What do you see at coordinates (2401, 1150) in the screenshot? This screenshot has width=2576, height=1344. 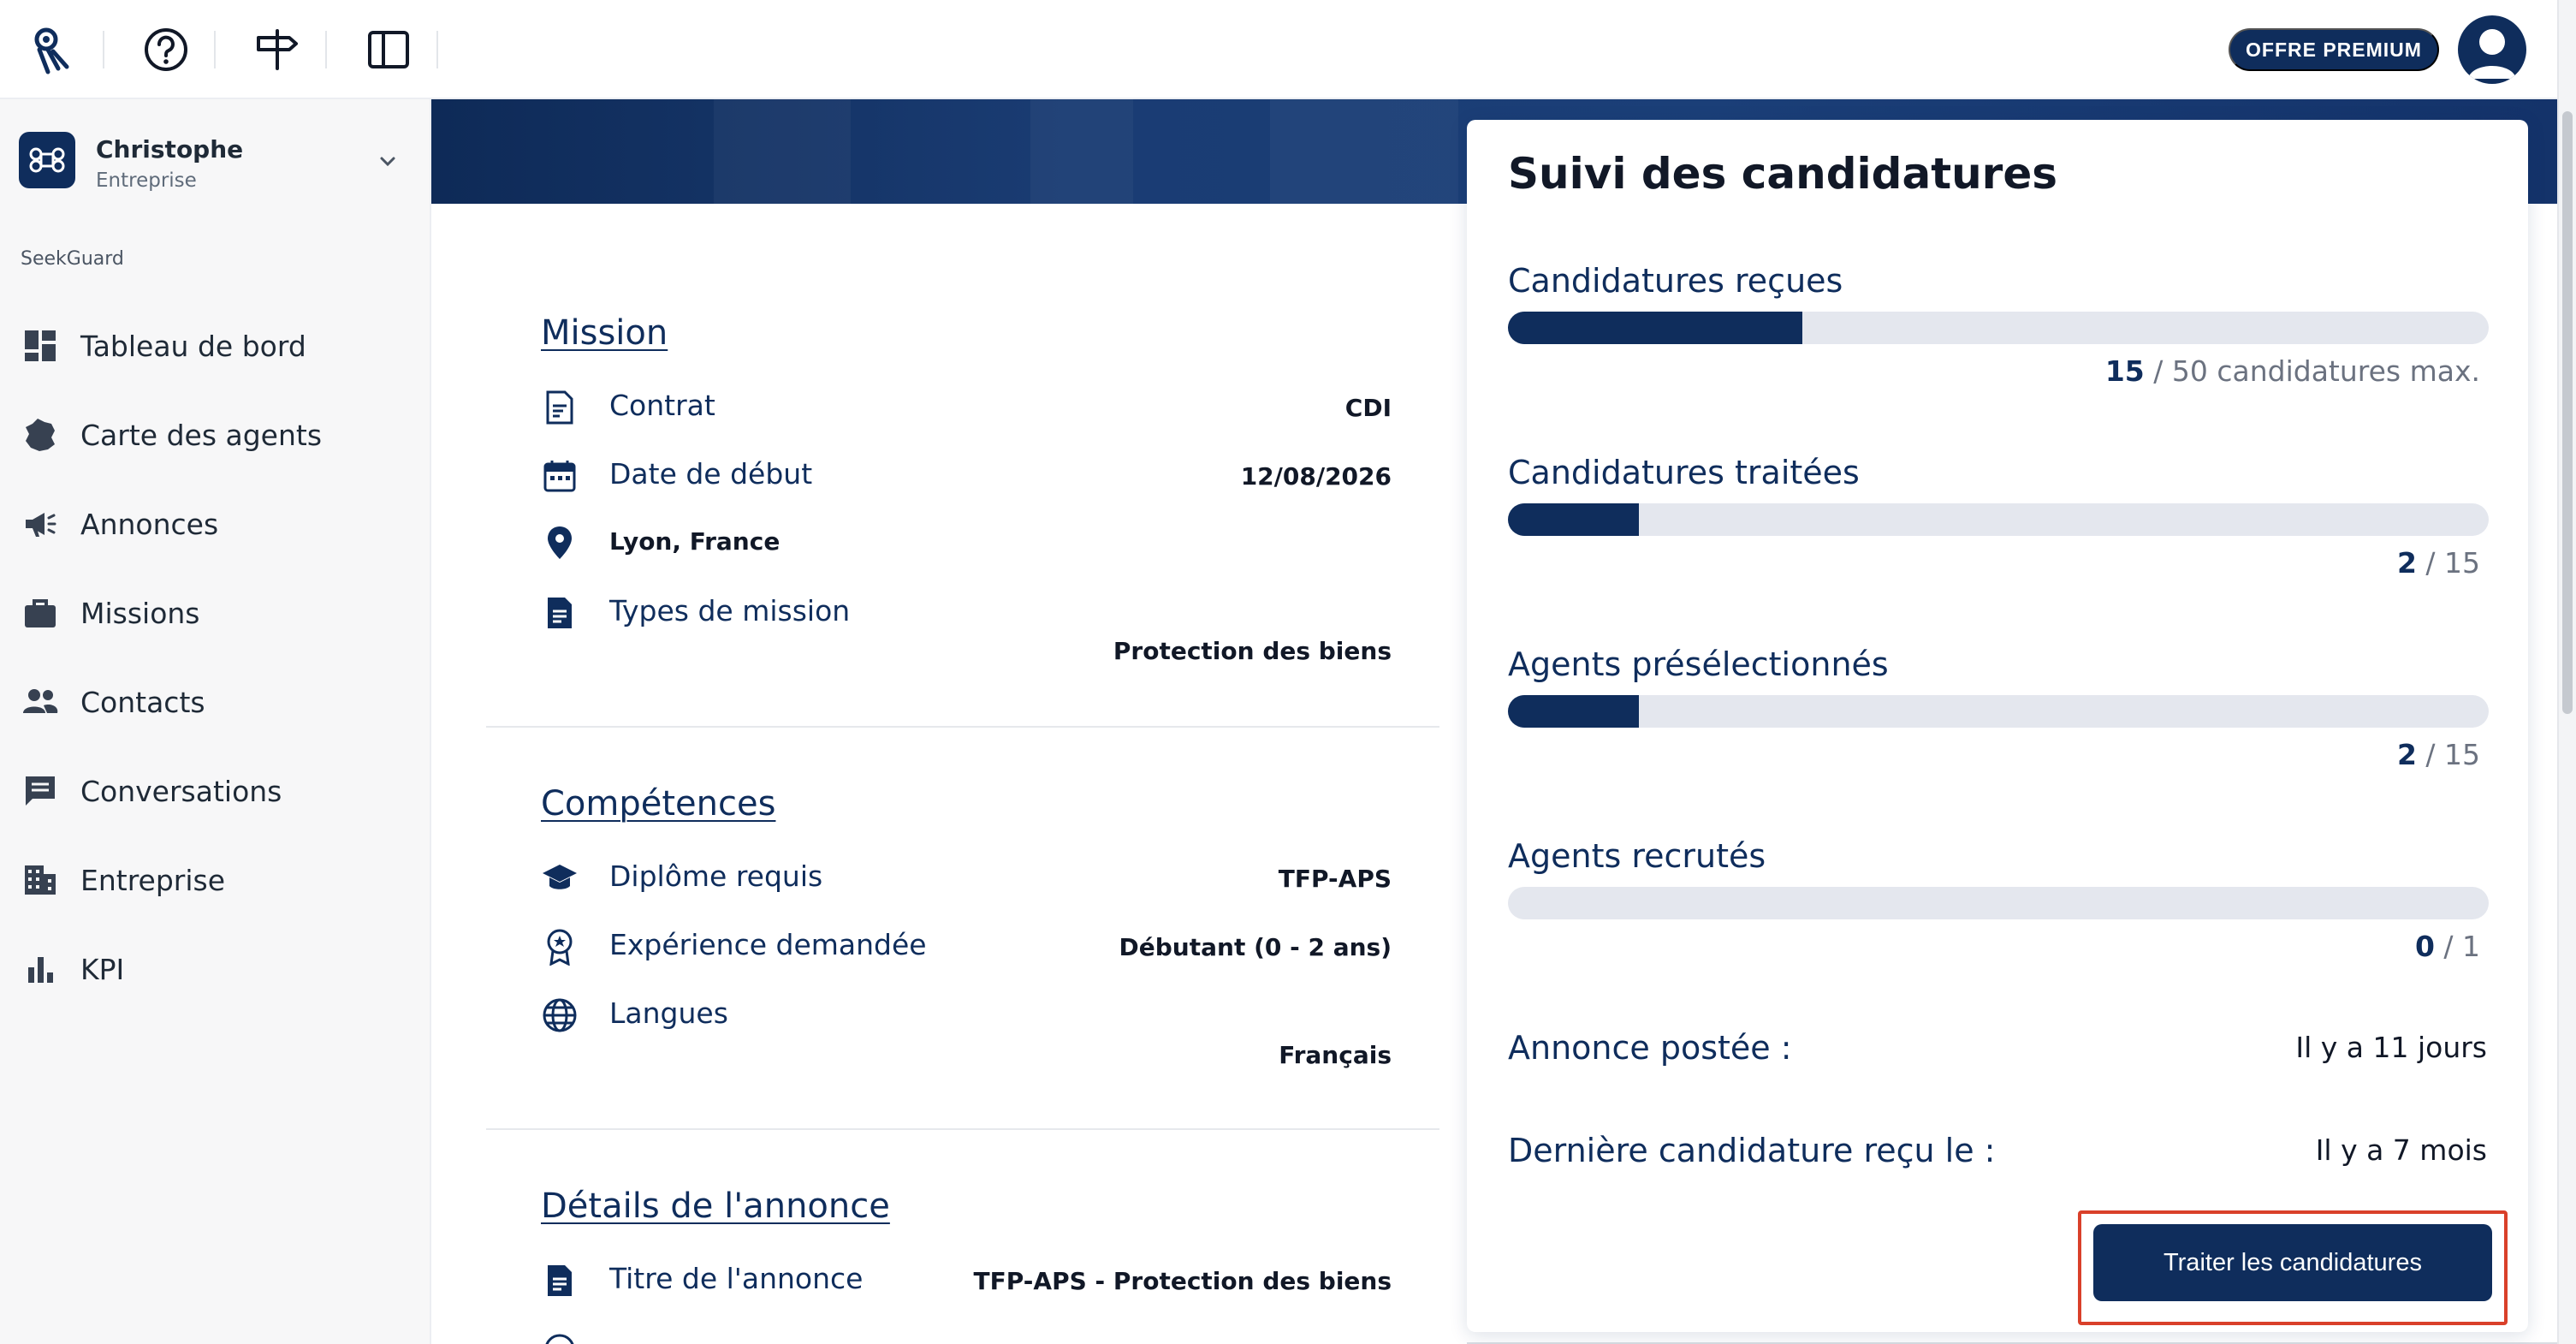 I see `last-application-value: Il y a 7 mois` at bounding box center [2401, 1150].